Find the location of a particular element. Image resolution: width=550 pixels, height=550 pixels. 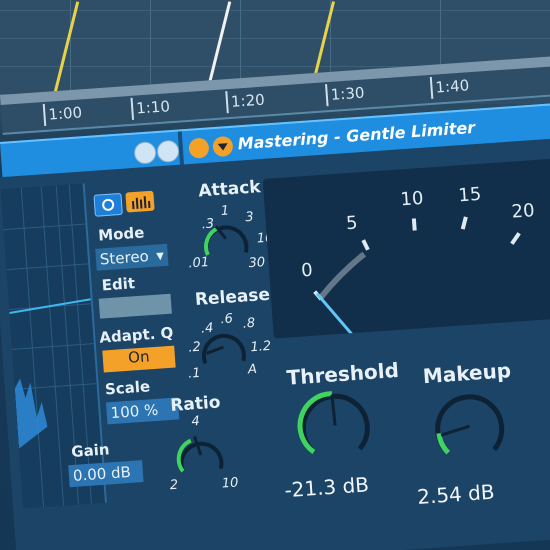

ruler-label: 1:00 is located at coordinates (65, 113).